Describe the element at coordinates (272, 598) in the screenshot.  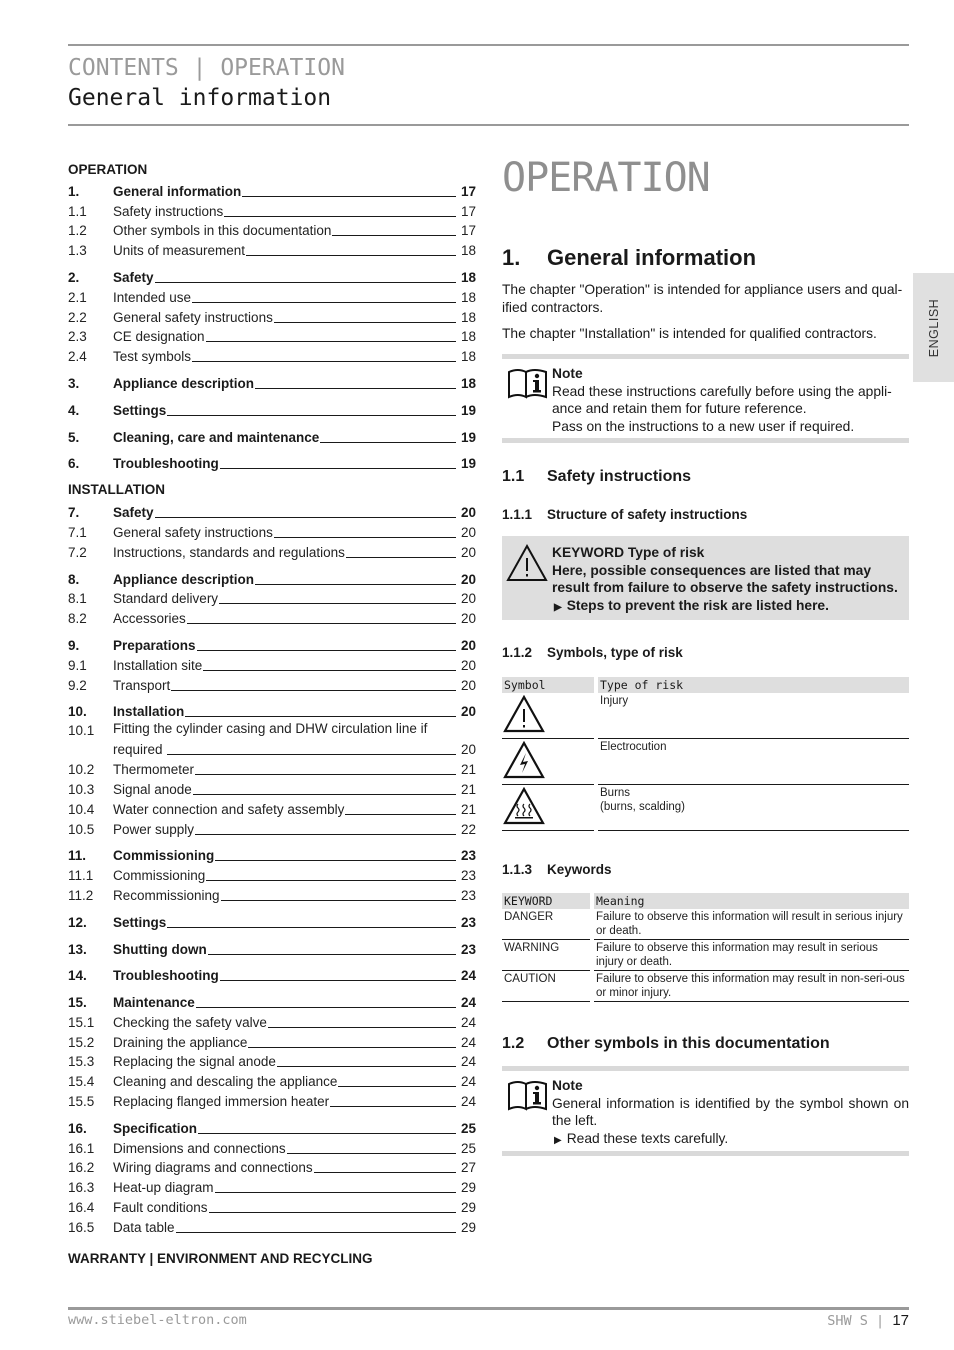
I see `toc-entry: 8.1 Standard delivery 20` at that location.